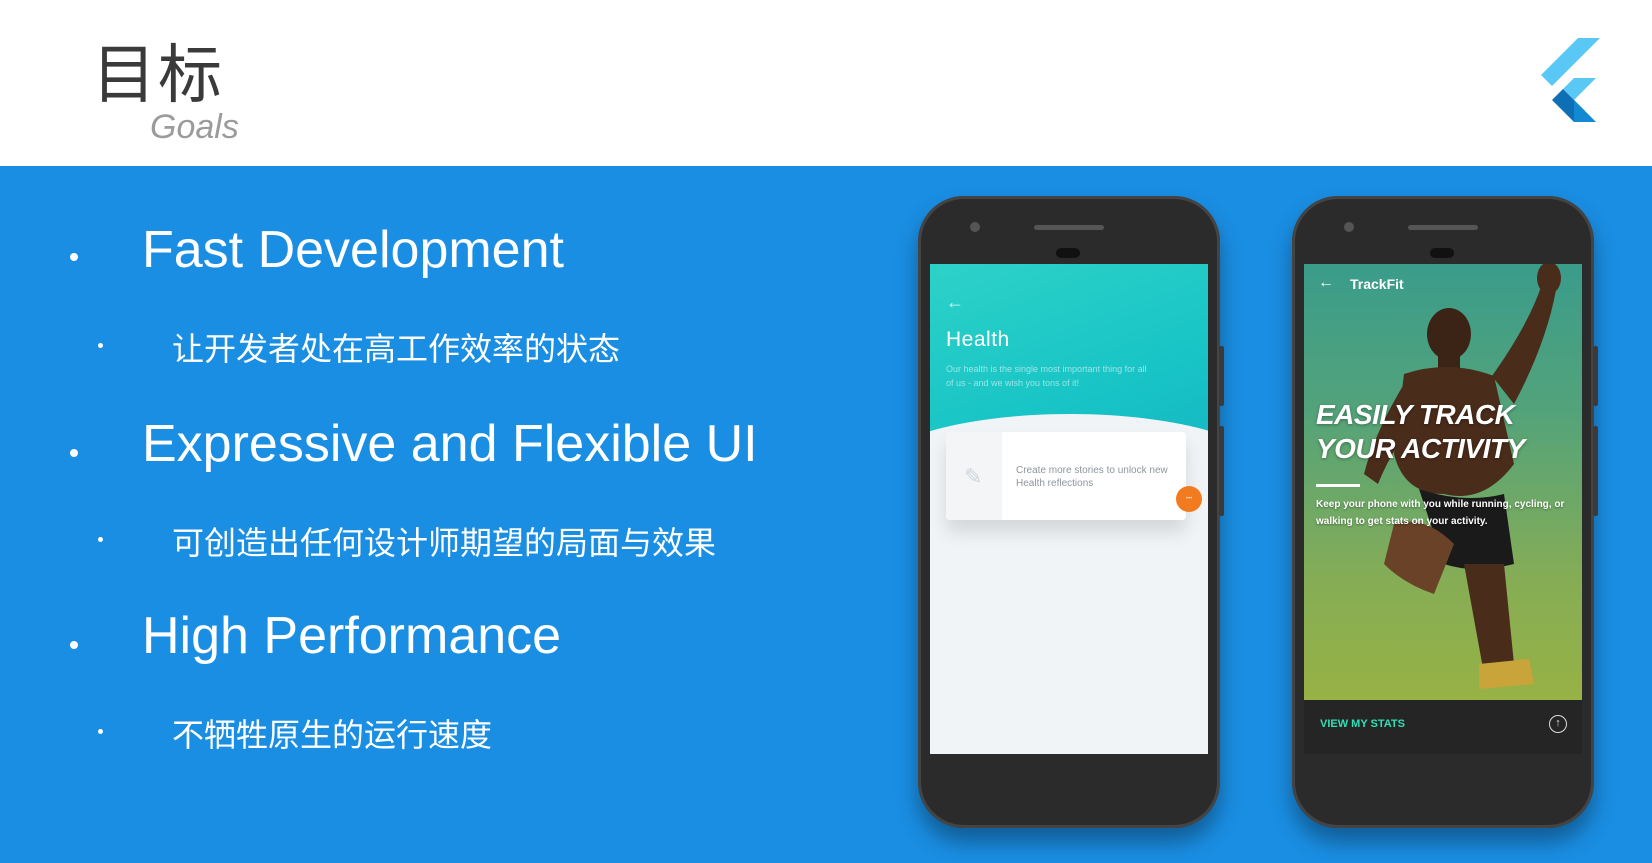 The width and height of the screenshot is (1652, 863). Describe the element at coordinates (978, 339) in the screenshot. I see `health-title: Health` at that location.